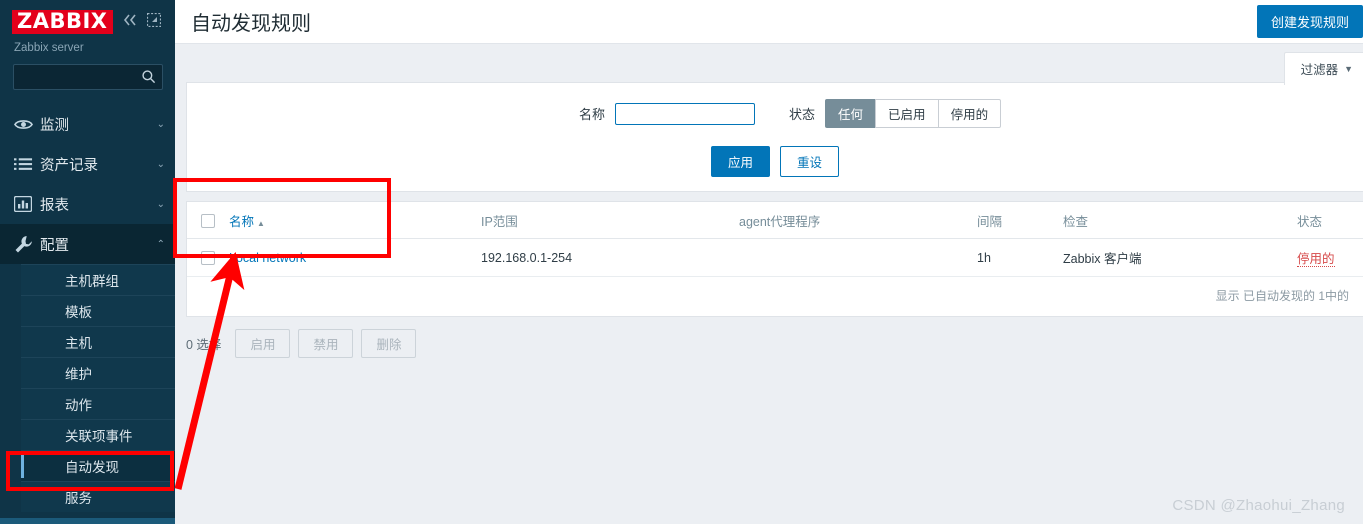 The height and width of the screenshot is (524, 1363). Describe the element at coordinates (261, 223) in the screenshot. I see `sort-asc-icon: ▲` at that location.